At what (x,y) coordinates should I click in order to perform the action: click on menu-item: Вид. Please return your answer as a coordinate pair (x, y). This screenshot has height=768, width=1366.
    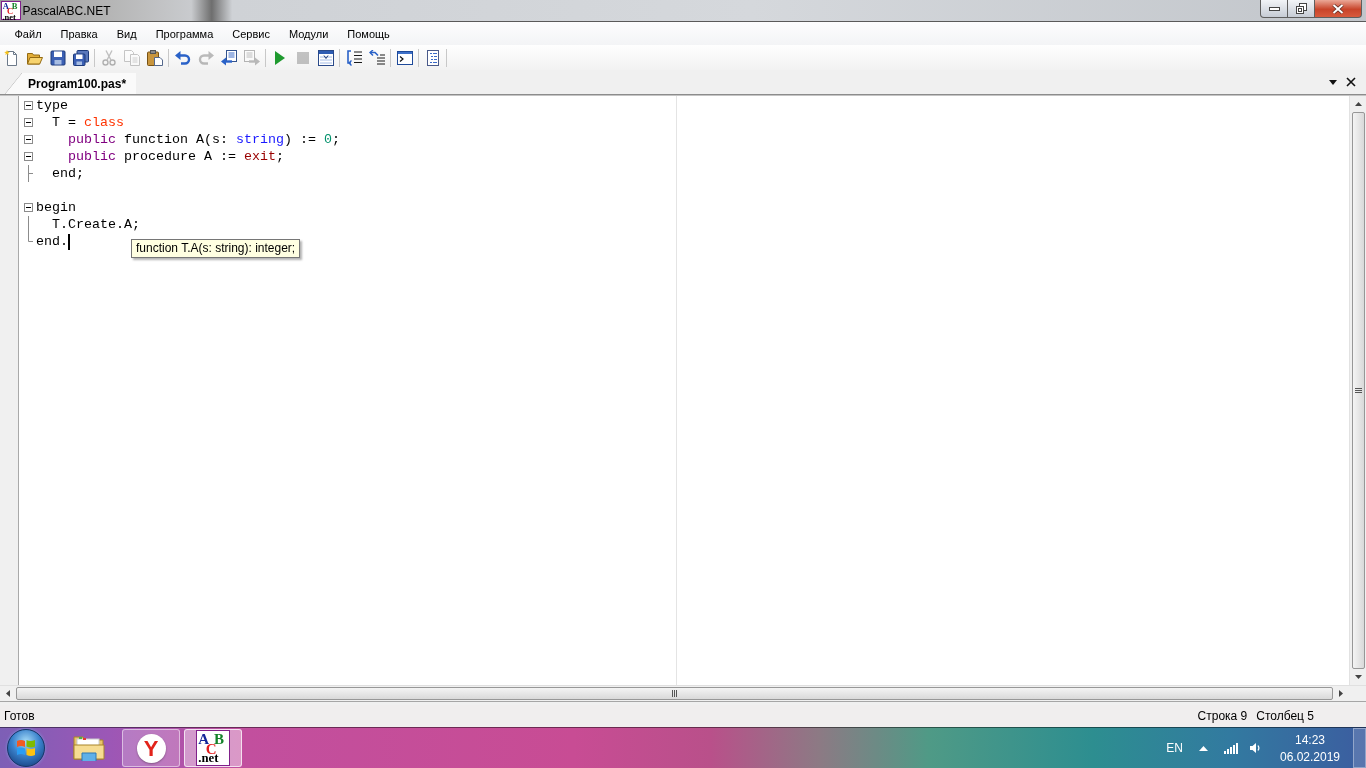
    Looking at the image, I should click on (127, 33).